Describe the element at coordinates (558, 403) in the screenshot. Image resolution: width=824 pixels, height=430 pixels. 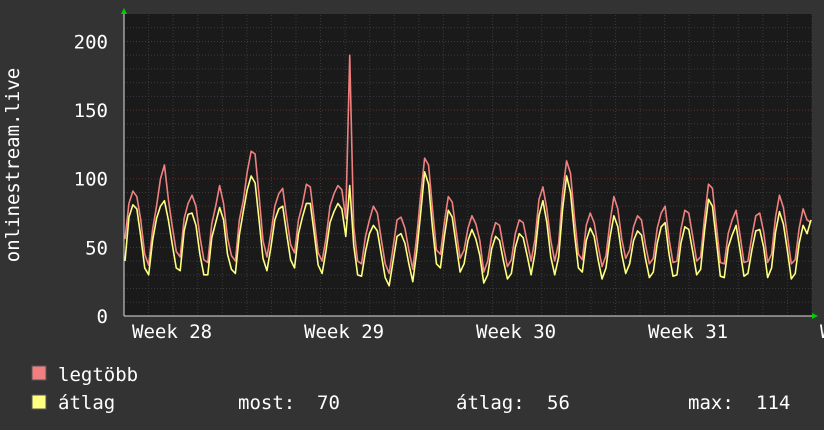
I see `stat-avg-value: 56` at that location.